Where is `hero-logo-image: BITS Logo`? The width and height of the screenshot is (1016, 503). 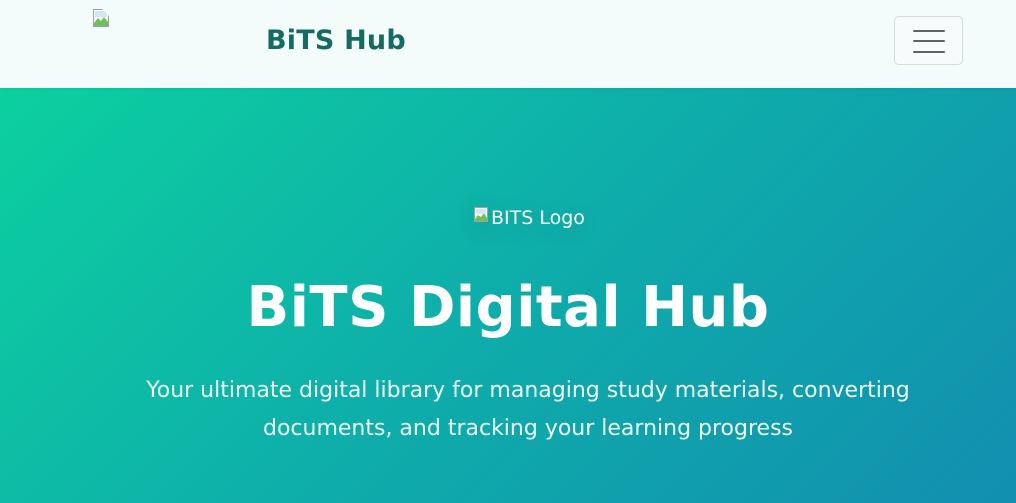 hero-logo-image: BITS Logo is located at coordinates (529, 218).